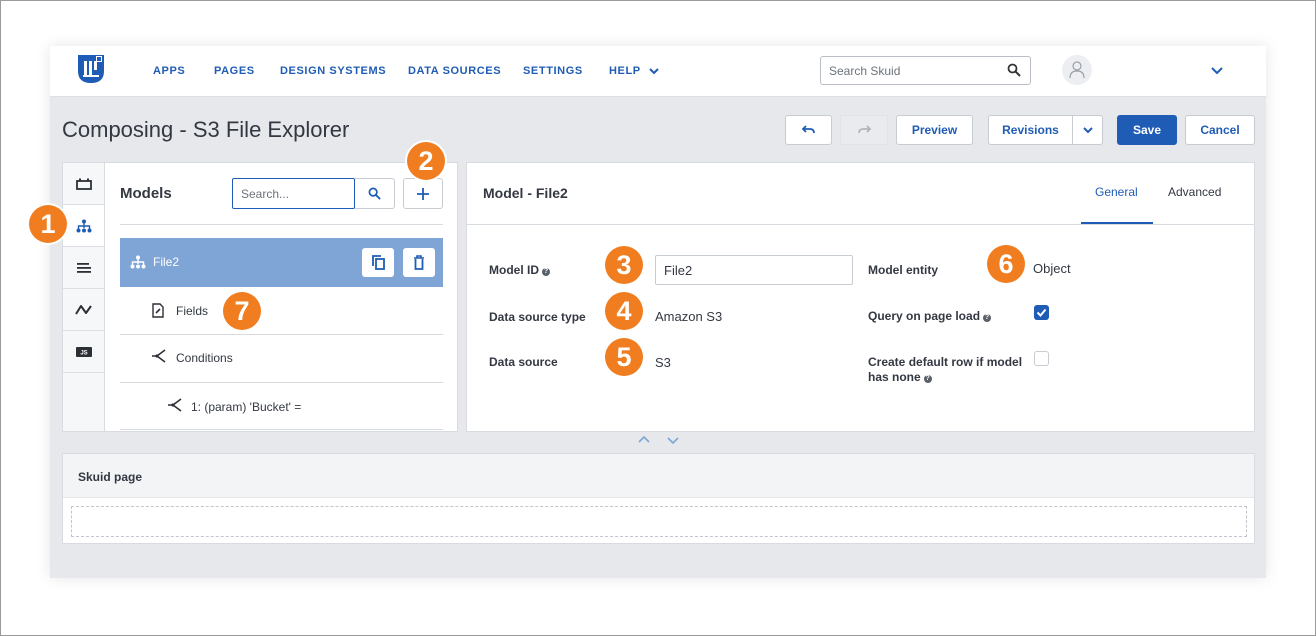 This screenshot has width=1316, height=636. I want to click on delete-model-button, so click(419, 262).